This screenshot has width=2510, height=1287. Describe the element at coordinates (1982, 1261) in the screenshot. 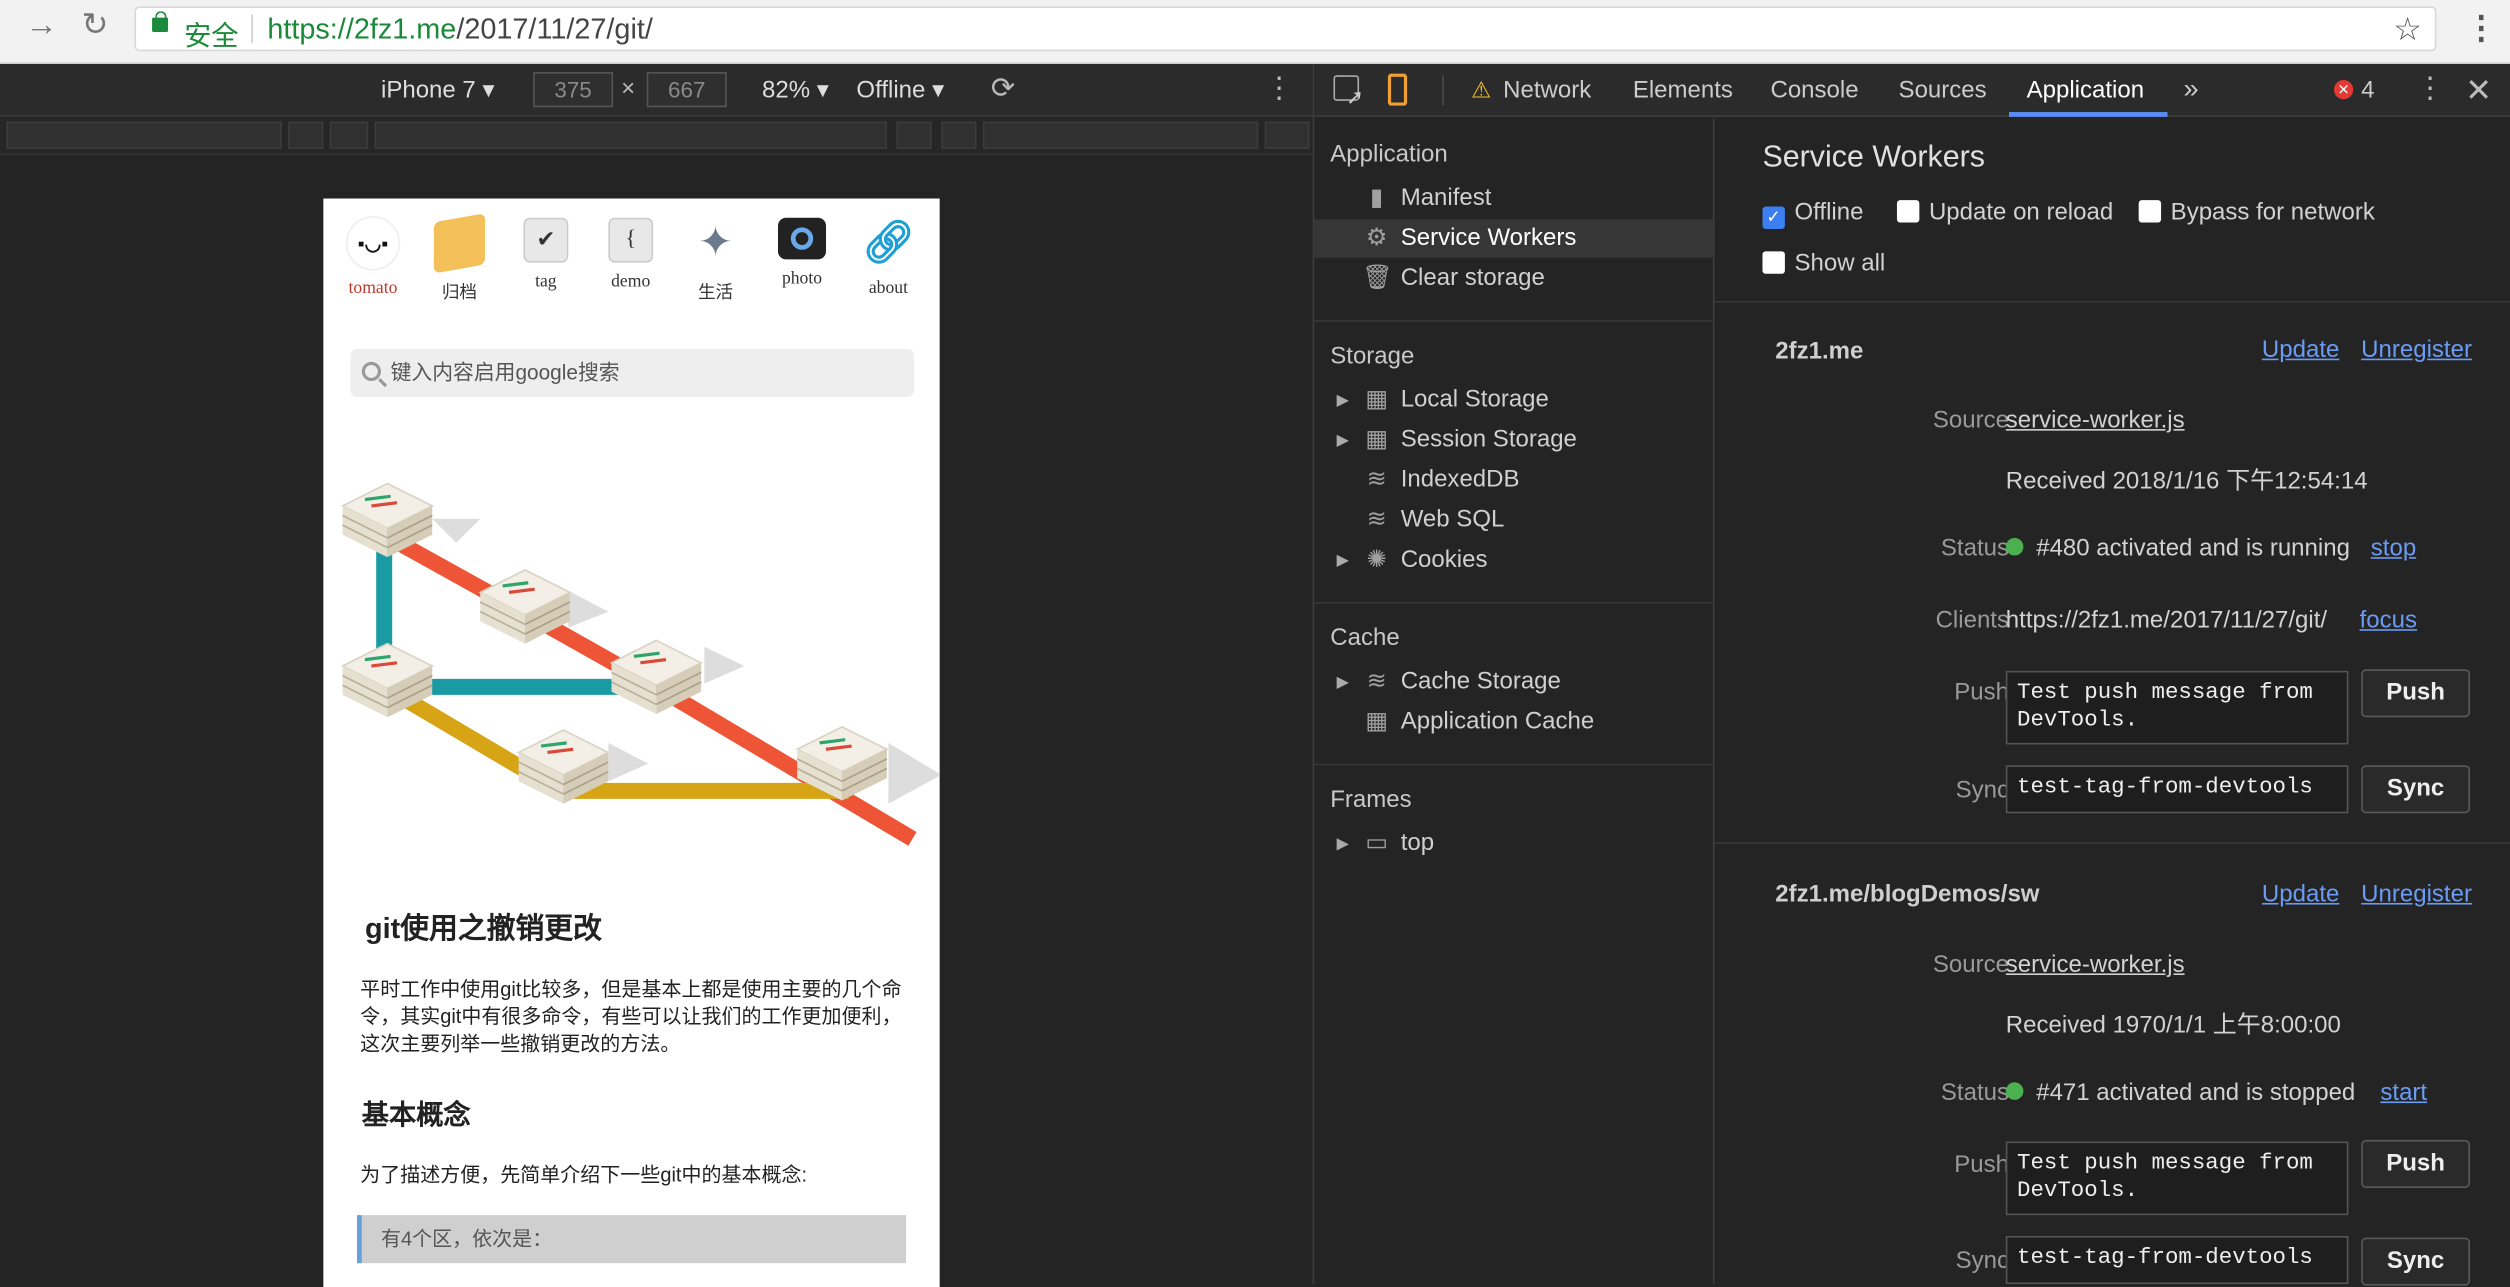

I see `sync-label: Sync` at that location.